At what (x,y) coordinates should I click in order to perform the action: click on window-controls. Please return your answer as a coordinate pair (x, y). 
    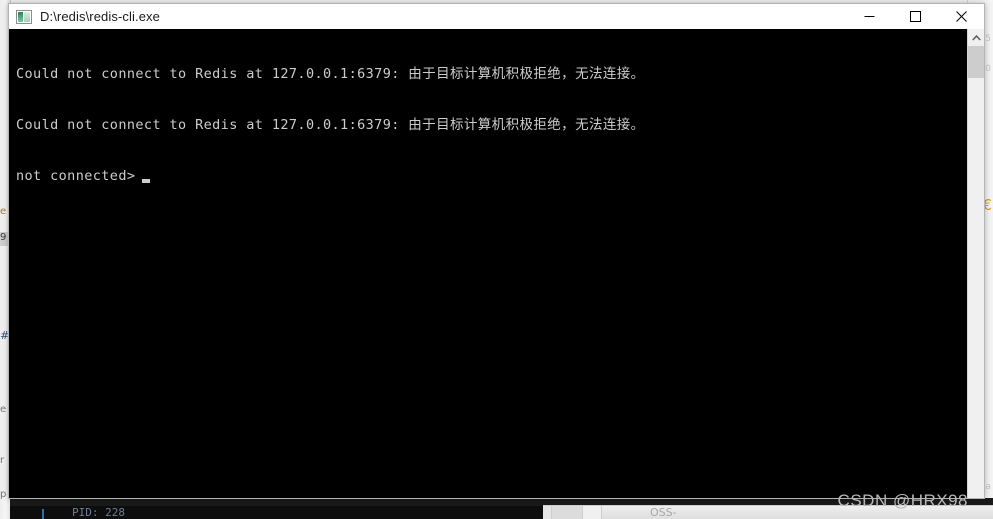
    Looking at the image, I should click on (915, 16).